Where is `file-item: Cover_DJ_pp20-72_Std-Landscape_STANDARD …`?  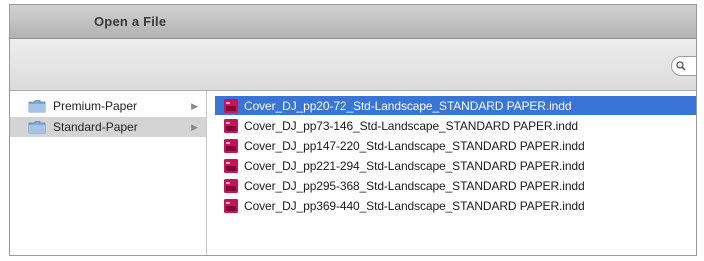 file-item: Cover_DJ_pp20-72_Std-Landscape_STANDARD … is located at coordinates (455, 105).